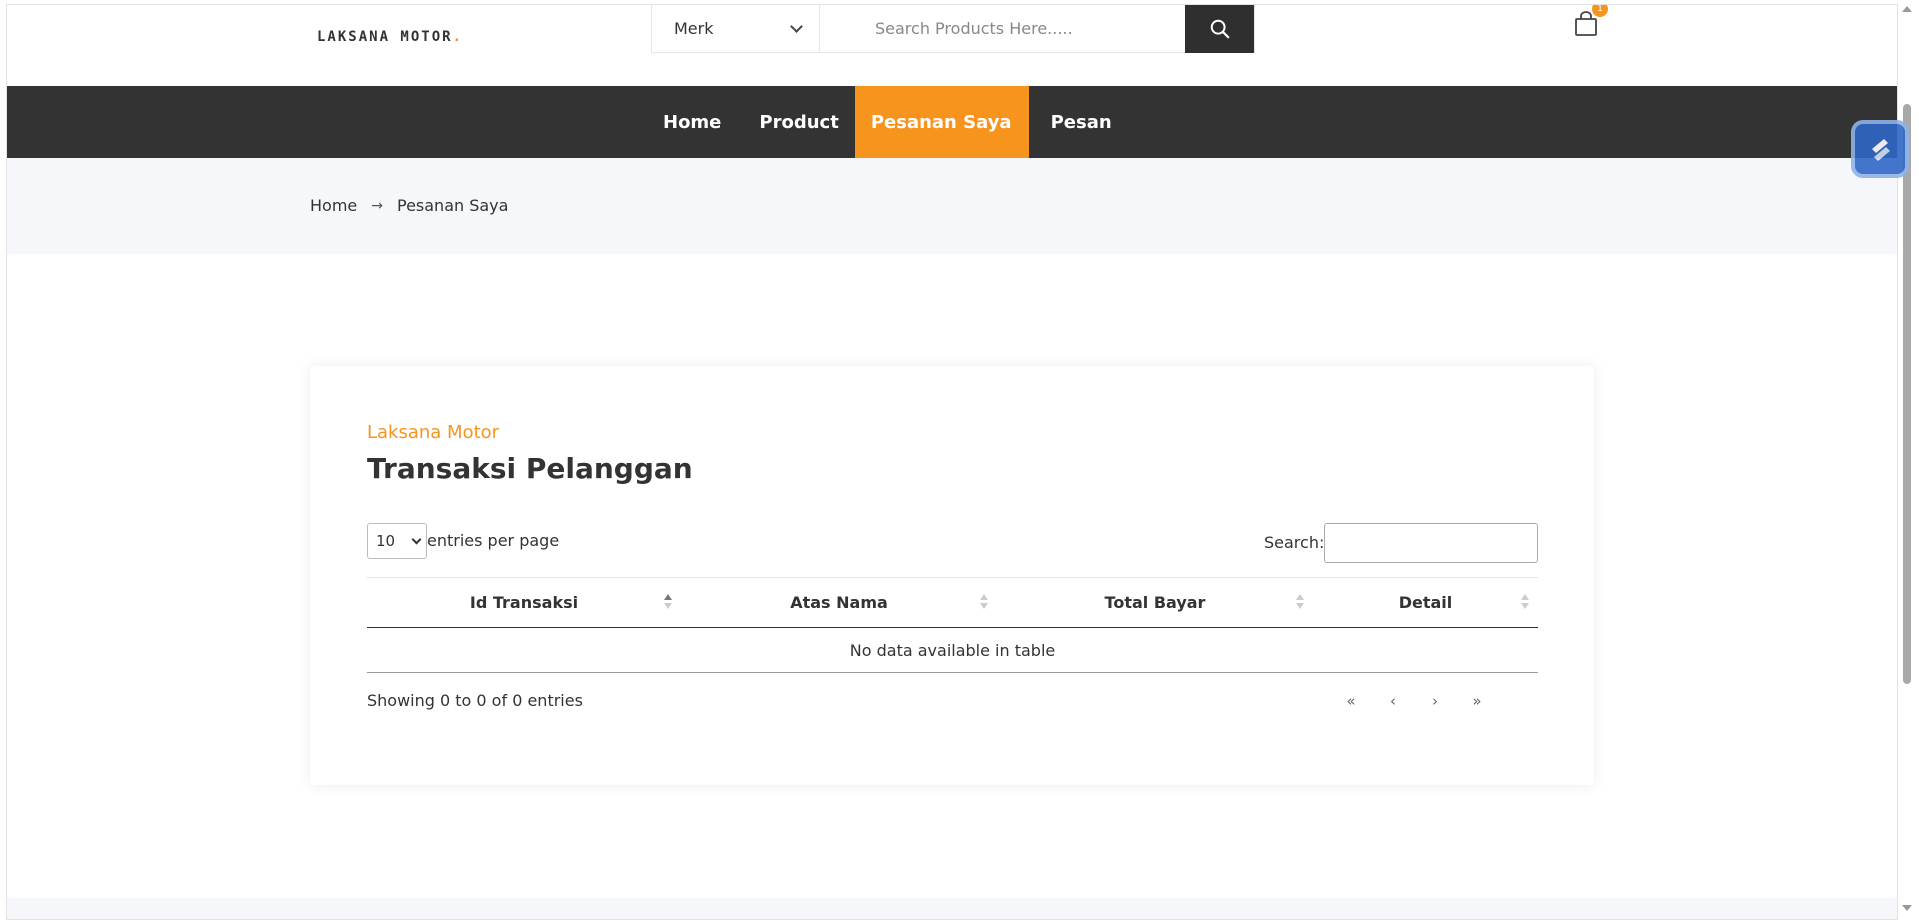 Image resolution: width=1919 pixels, height=921 pixels. I want to click on column-header-label: Id Transaksi, so click(524, 602).